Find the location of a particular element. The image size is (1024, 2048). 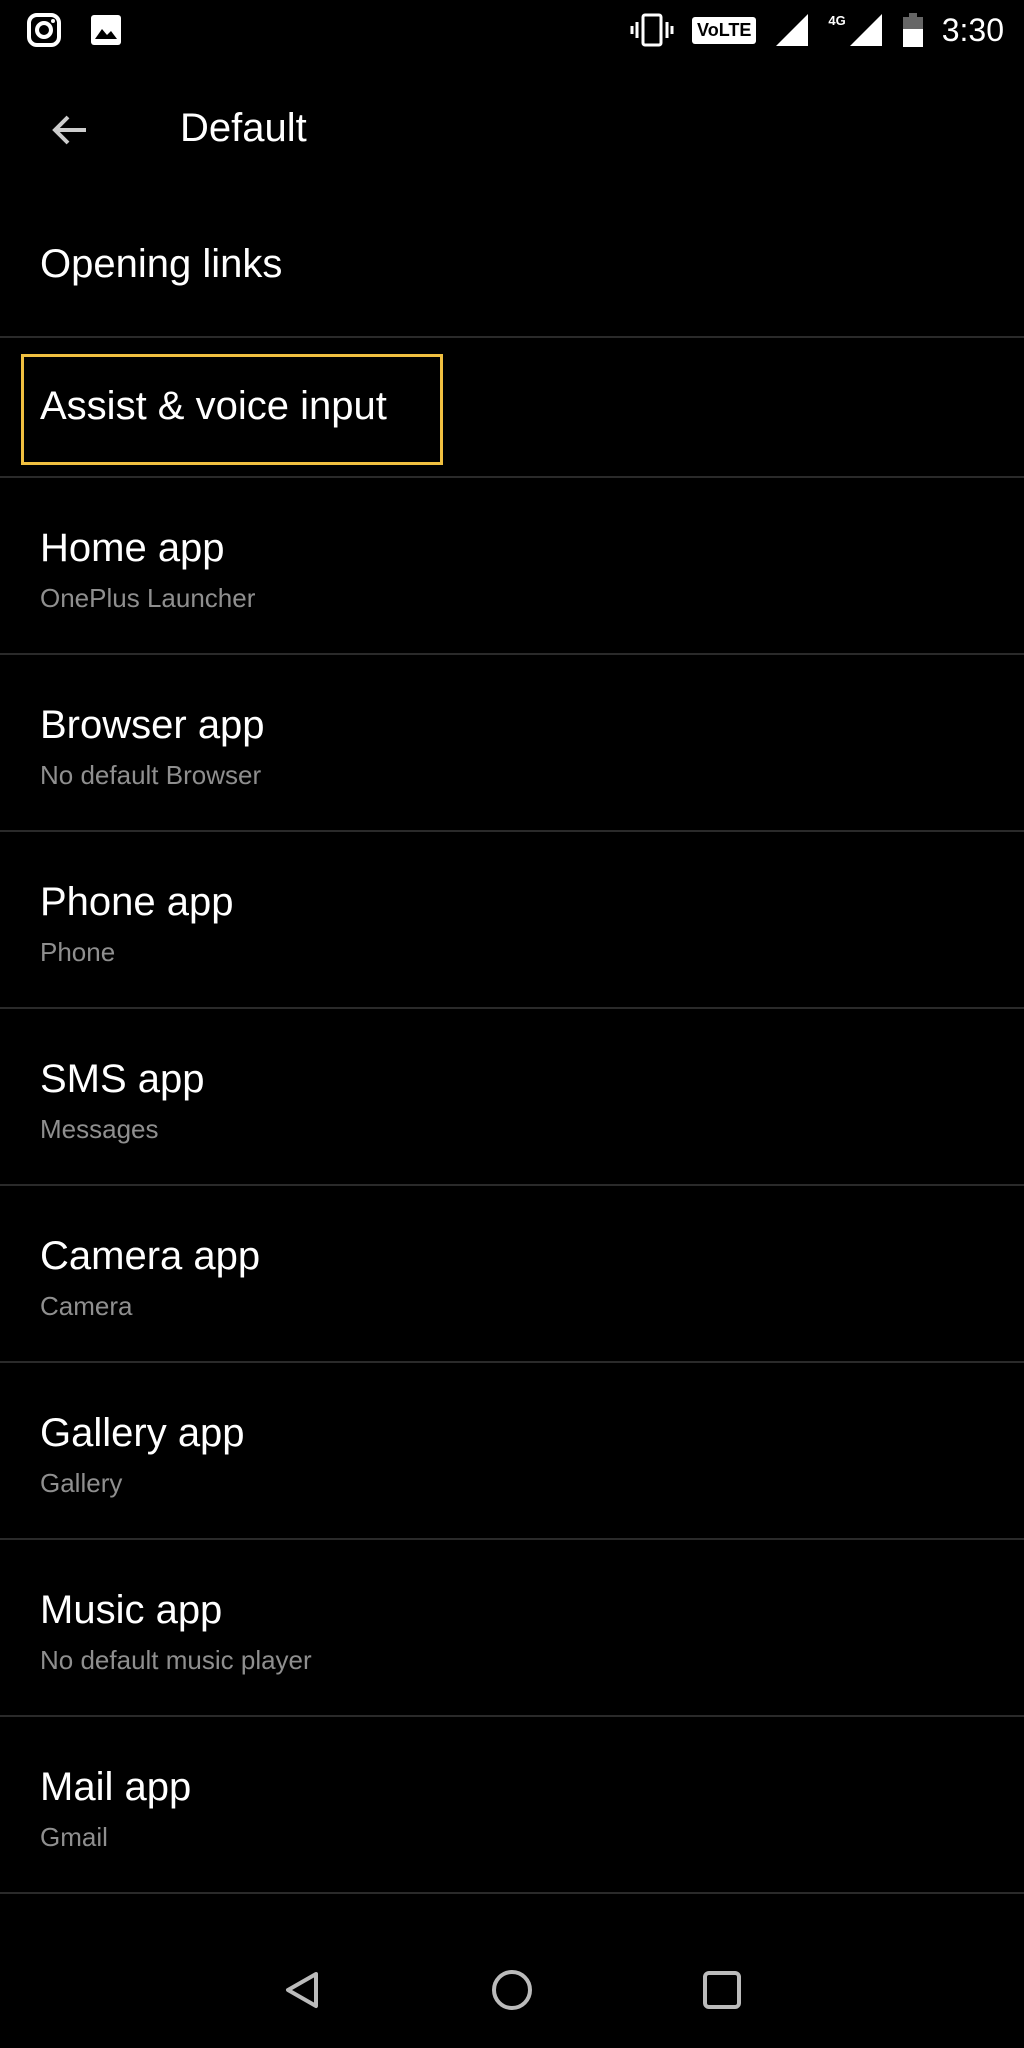

instagram-icon is located at coordinates (44, 30).